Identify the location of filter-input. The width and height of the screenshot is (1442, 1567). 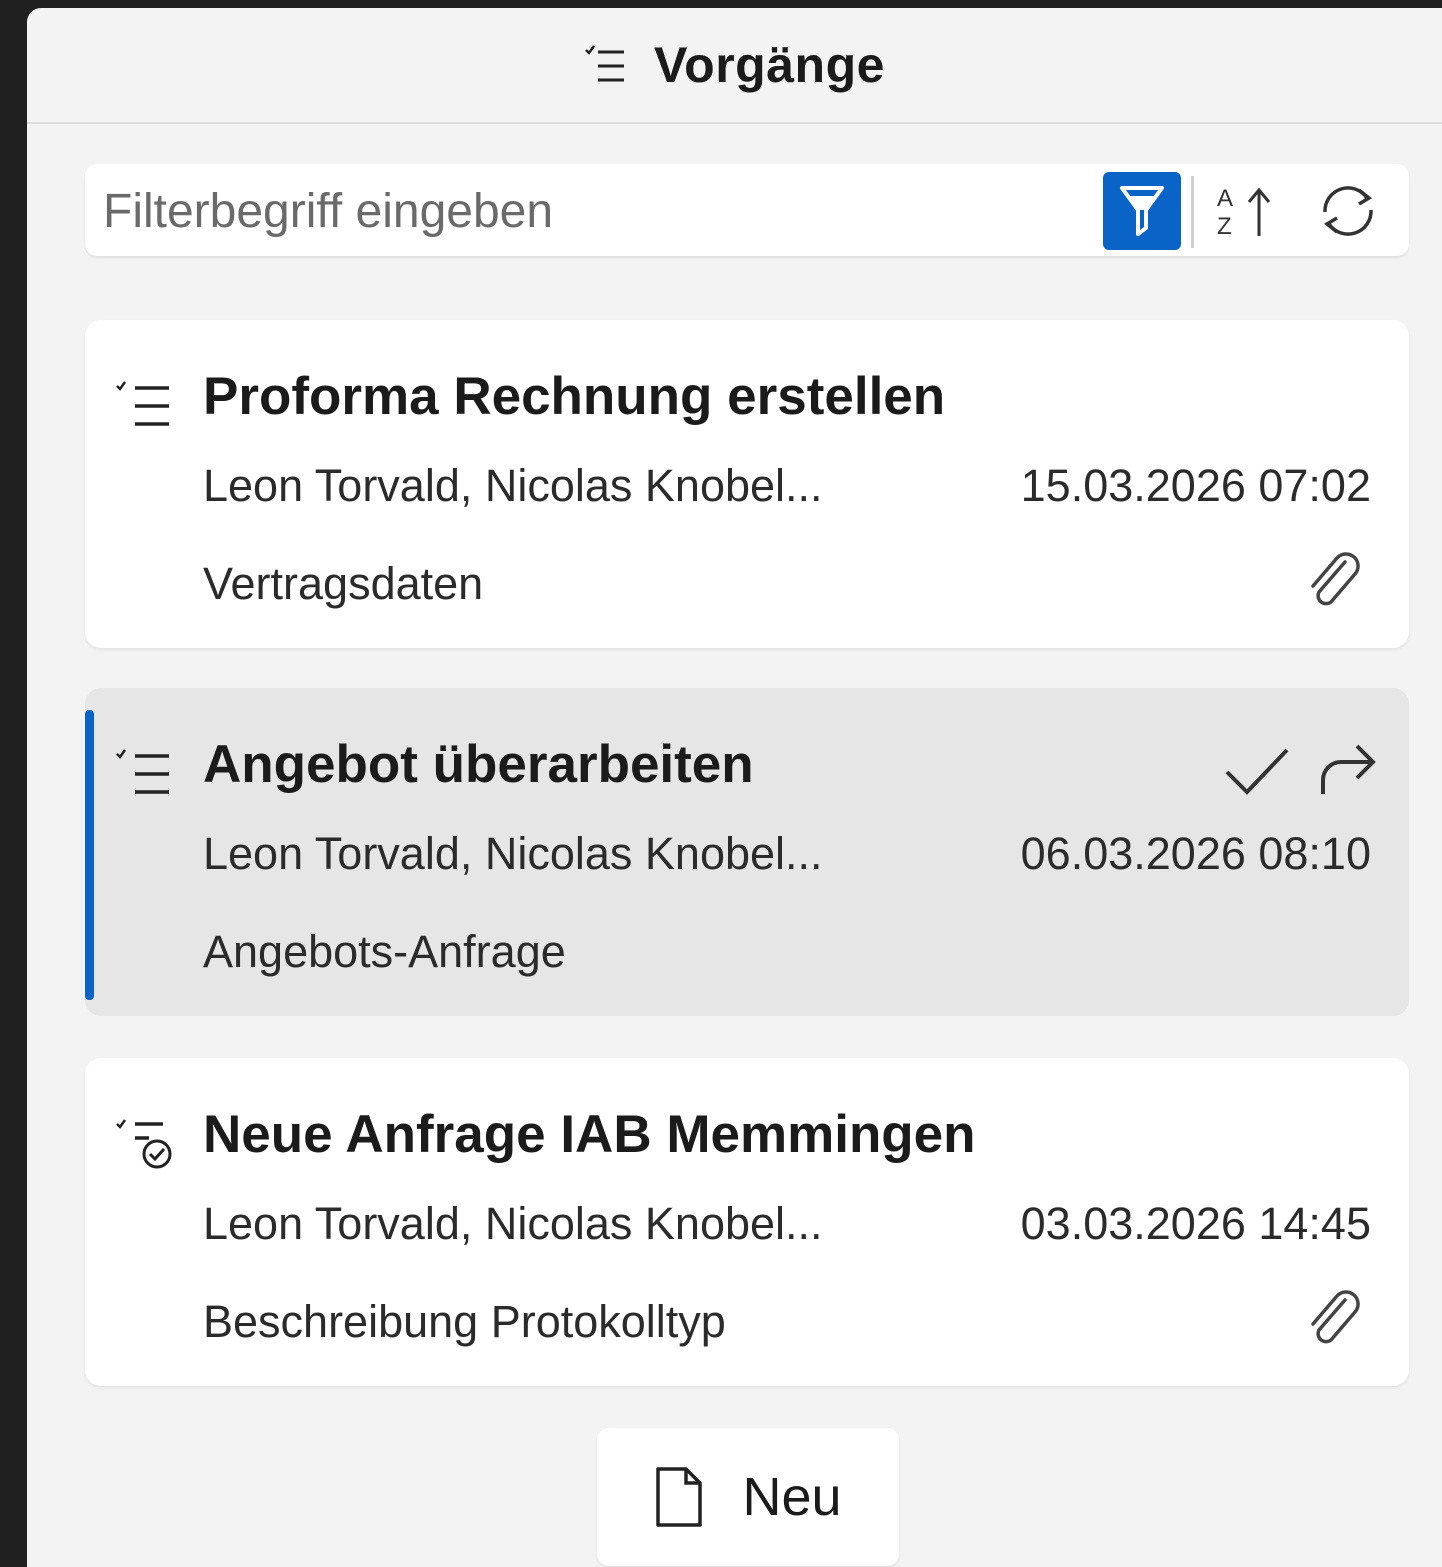
(593, 211).